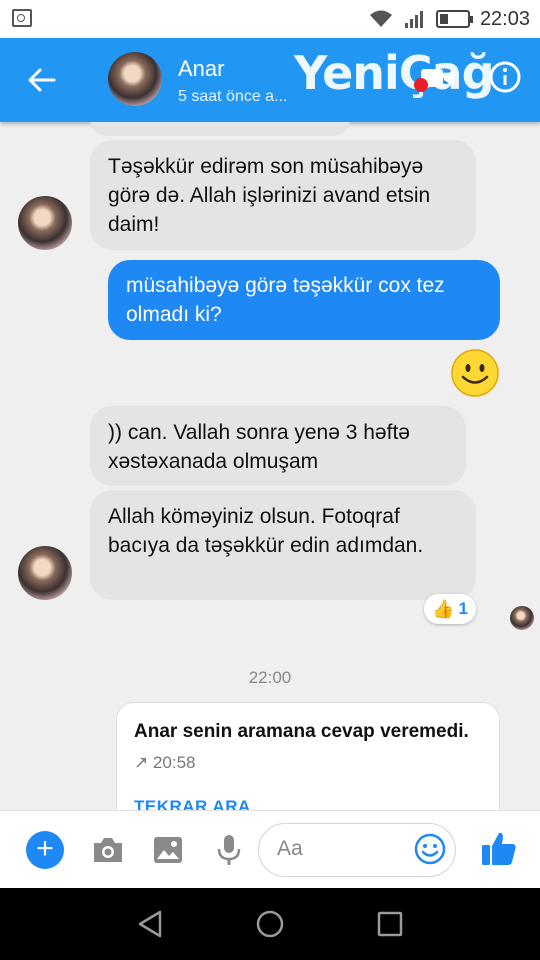 The height and width of the screenshot is (960, 540). Describe the element at coordinates (229, 850) in the screenshot. I see `microphone-icon` at that location.